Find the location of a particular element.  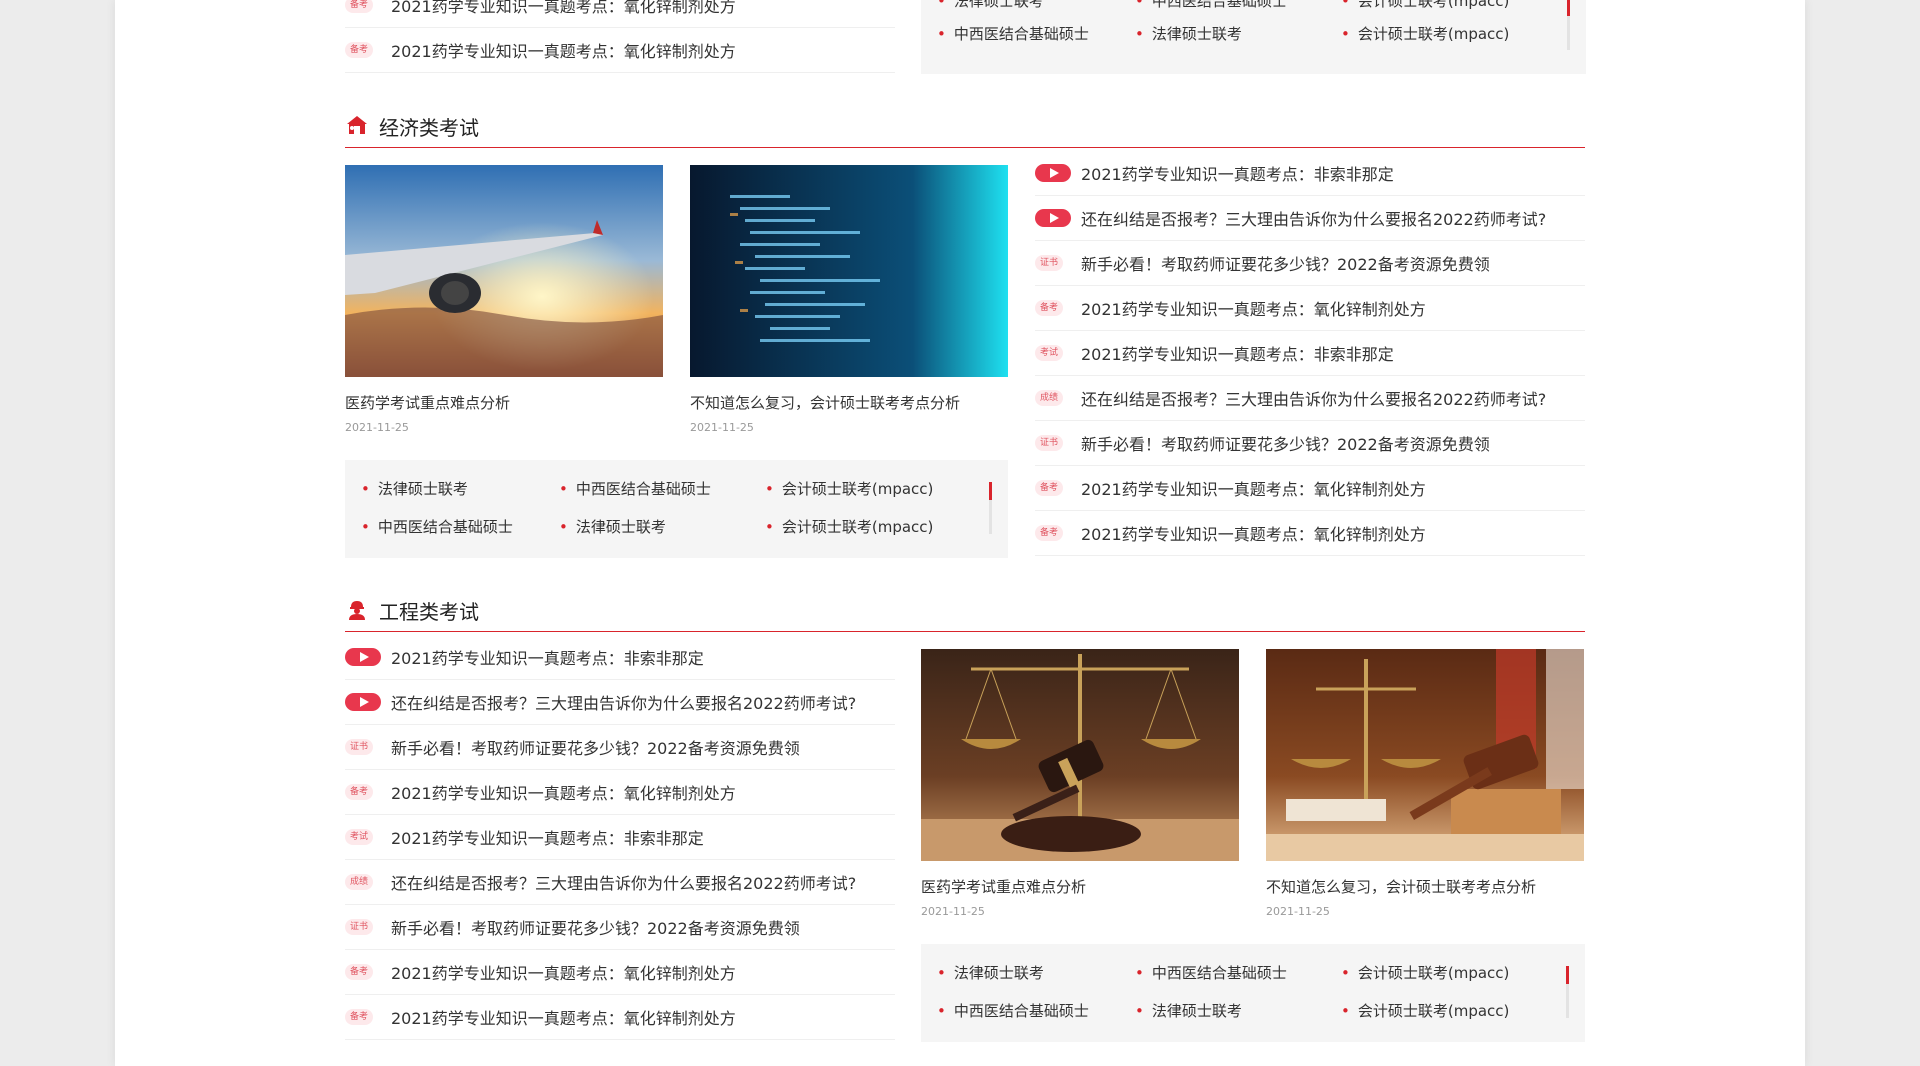

section-header-engineering: 工程类考试 is located at coordinates (965, 612).